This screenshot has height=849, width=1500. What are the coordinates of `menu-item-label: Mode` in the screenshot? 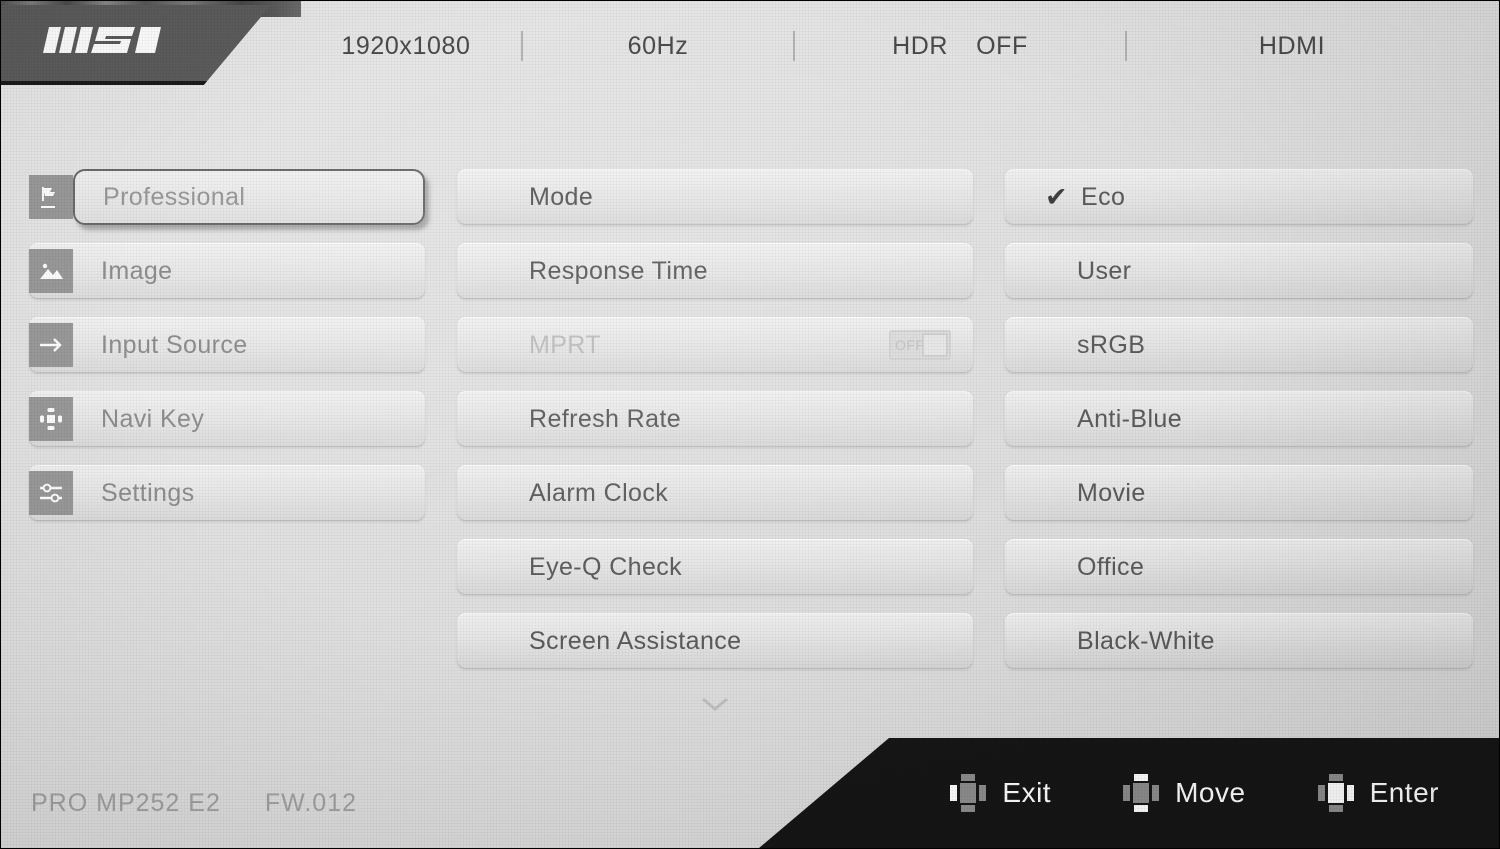 It's located at (561, 196).